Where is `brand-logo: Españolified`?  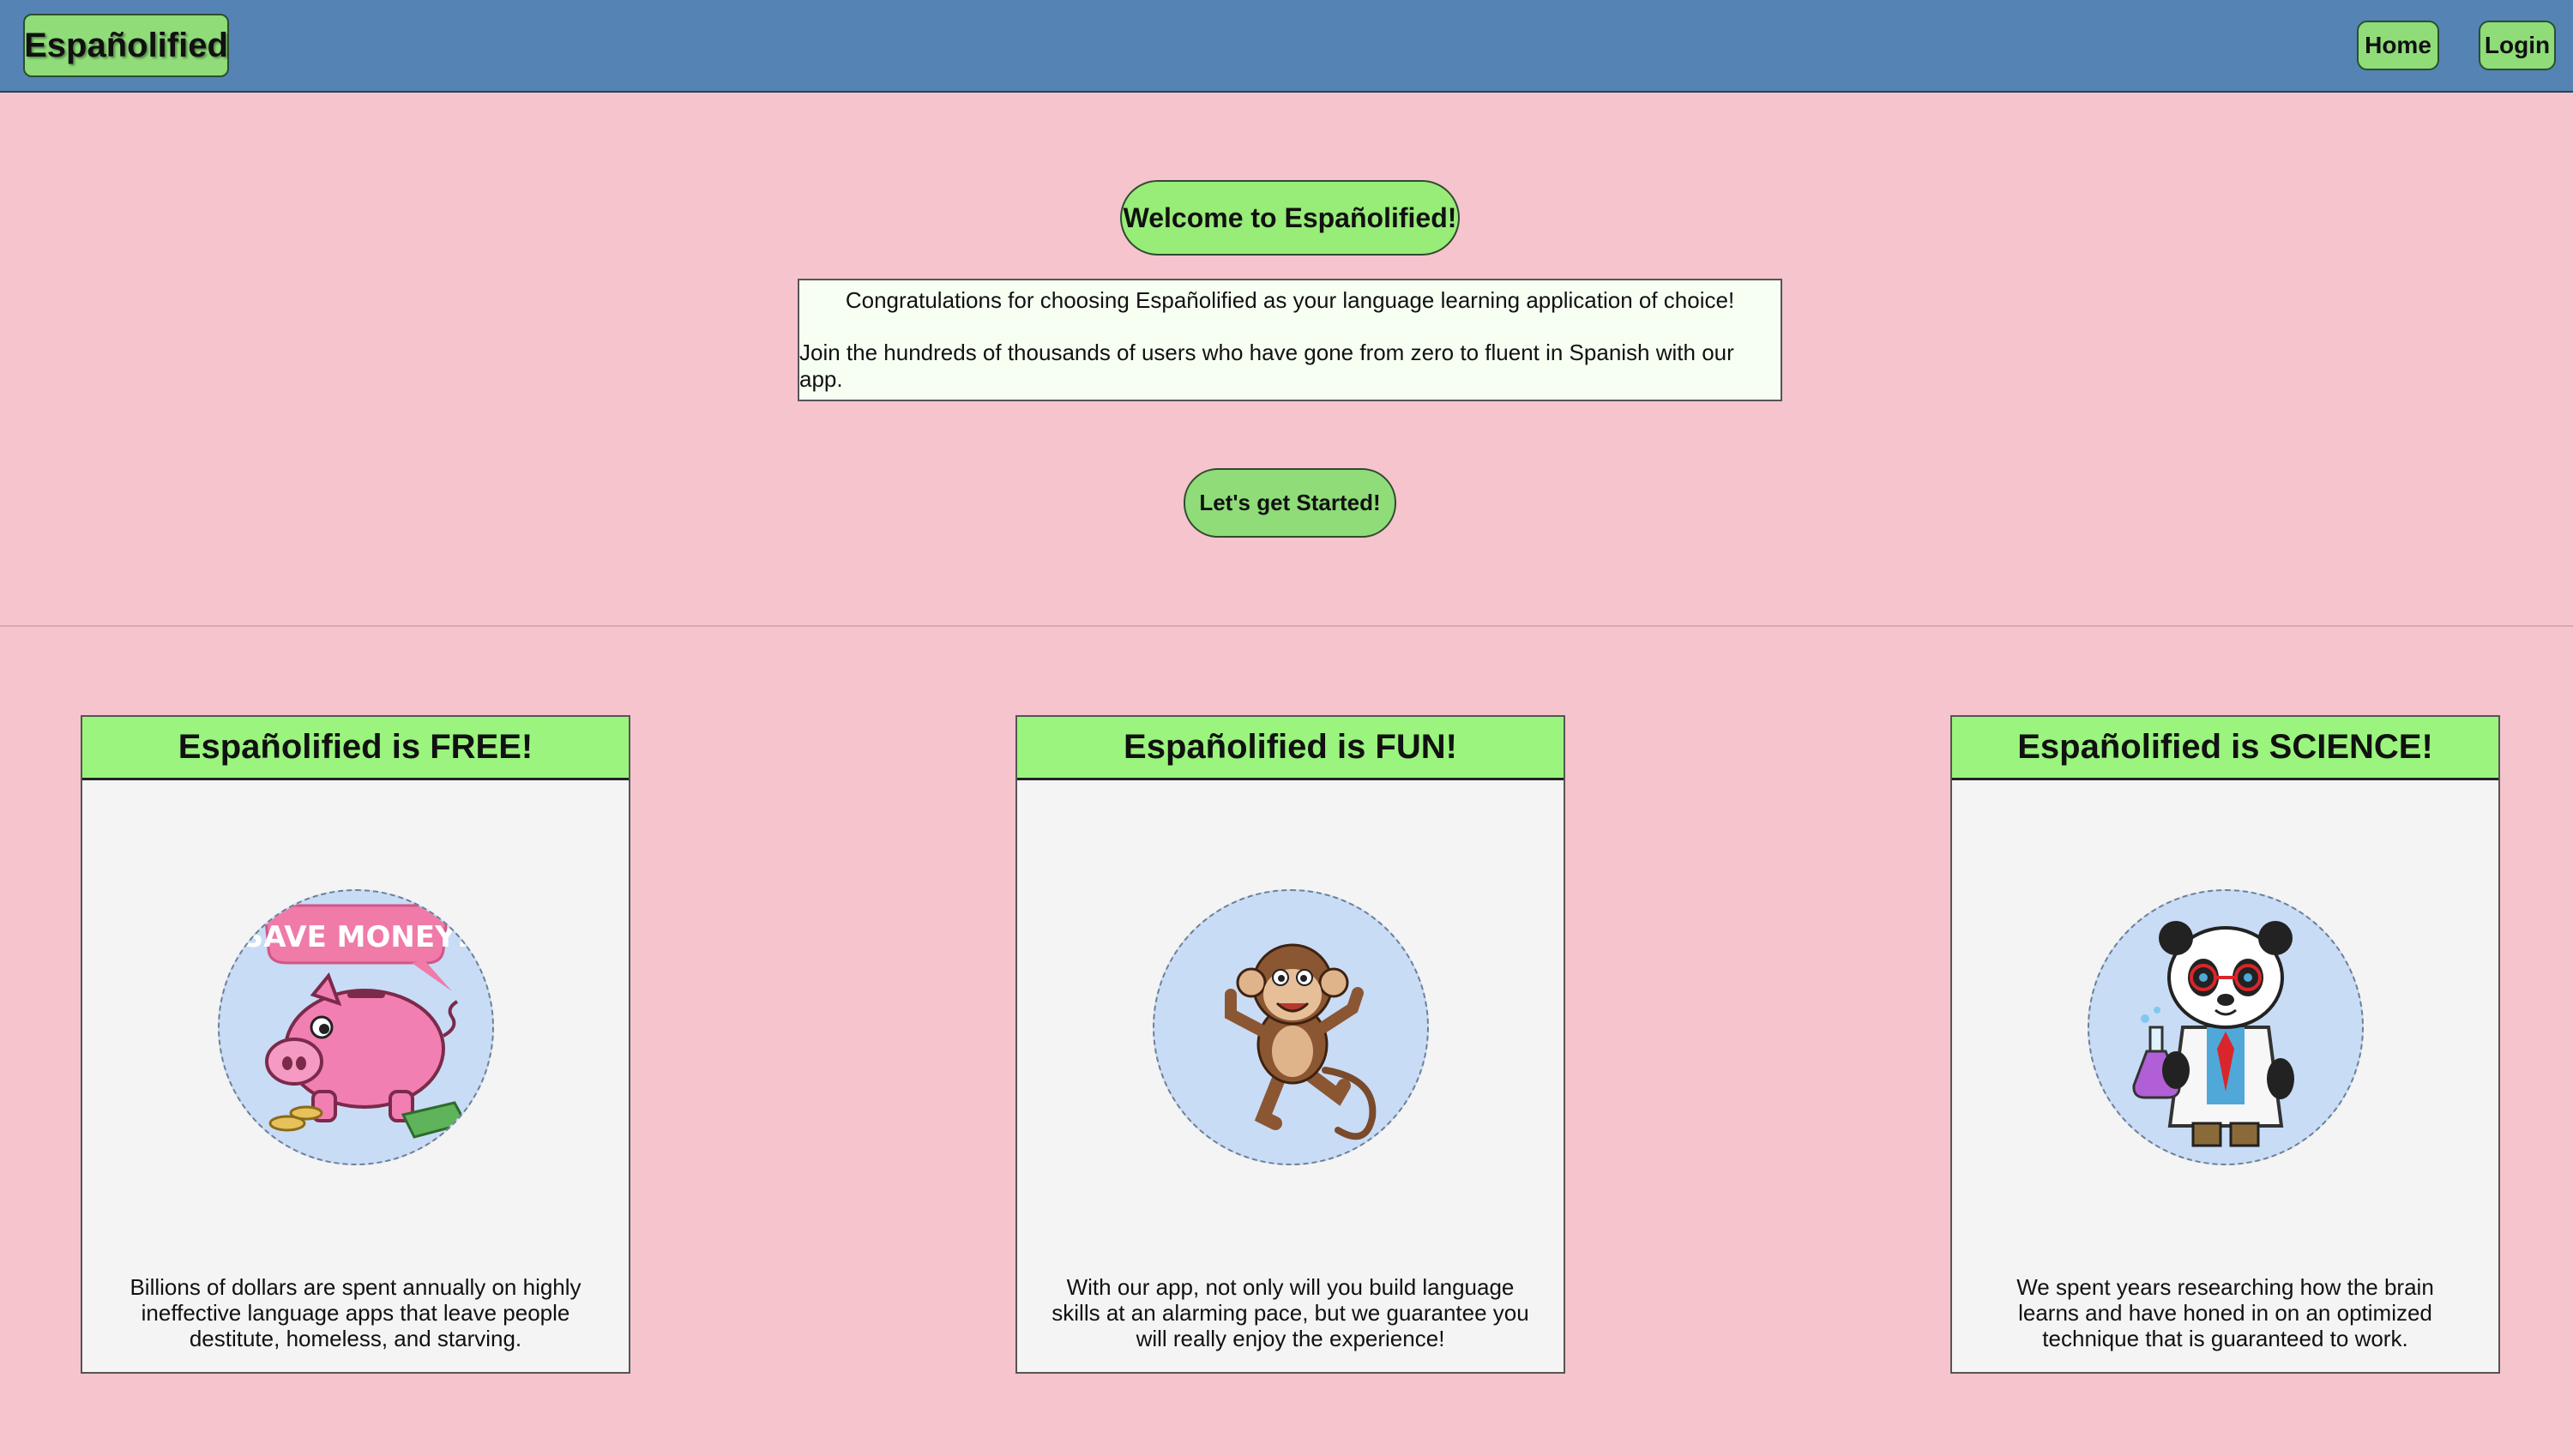
brand-logo: Españolified is located at coordinates (126, 45).